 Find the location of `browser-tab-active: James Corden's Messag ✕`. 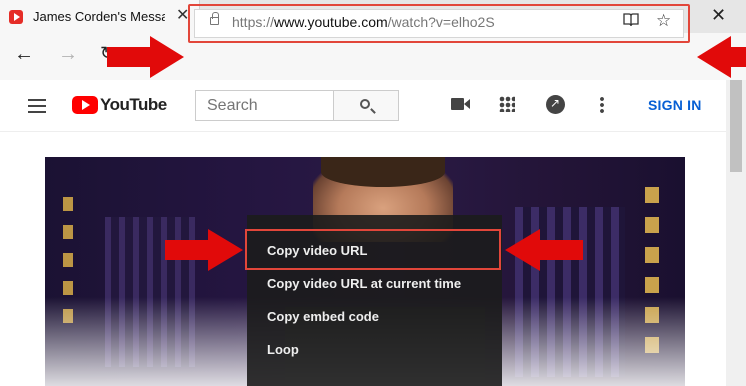

browser-tab-active: James Corden's Messag ✕ is located at coordinates (100, 16).